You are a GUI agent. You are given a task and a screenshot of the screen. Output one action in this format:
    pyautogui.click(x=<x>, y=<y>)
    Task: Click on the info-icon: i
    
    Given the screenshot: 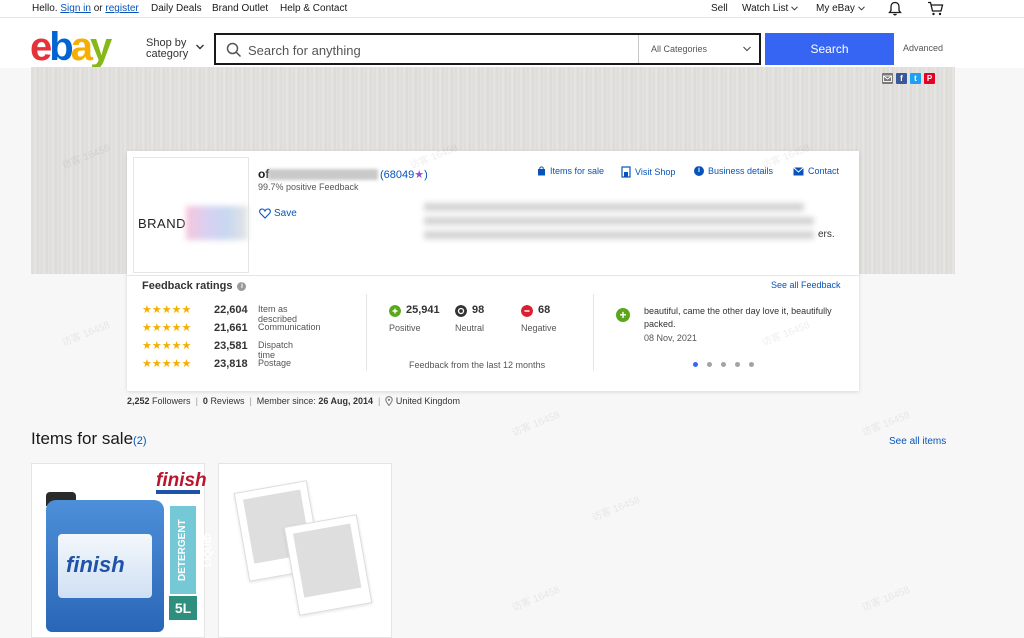 What is the action you would take?
    pyautogui.click(x=242, y=286)
    